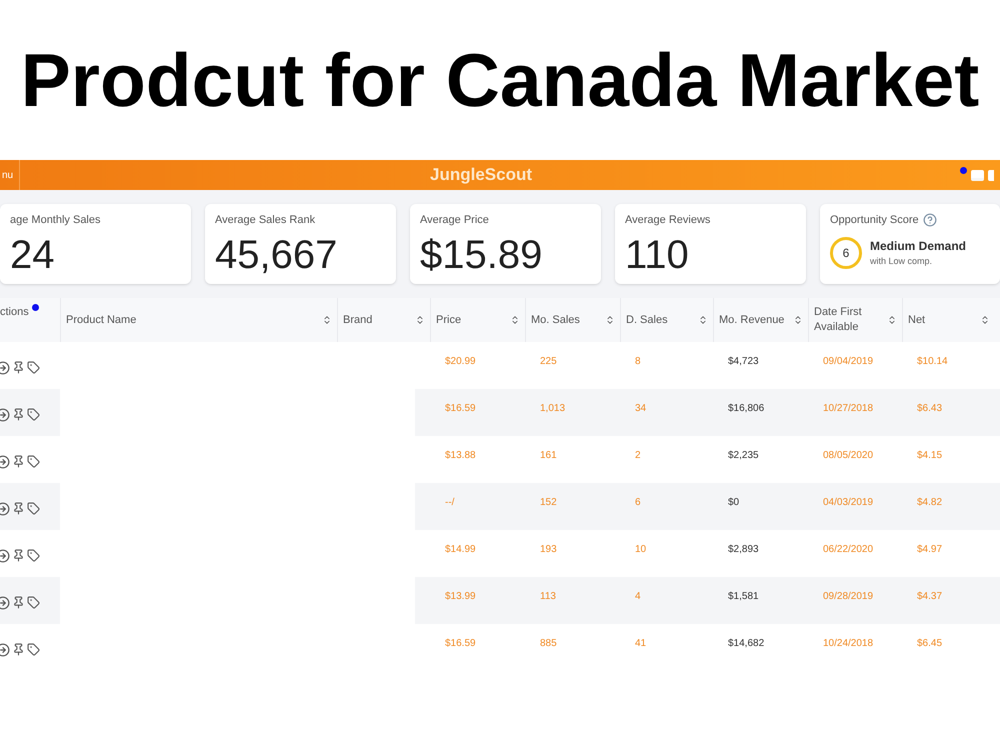 This screenshot has height=751, width=1000. Describe the element at coordinates (548, 361) in the screenshot. I see `table-cell: 225` at that location.